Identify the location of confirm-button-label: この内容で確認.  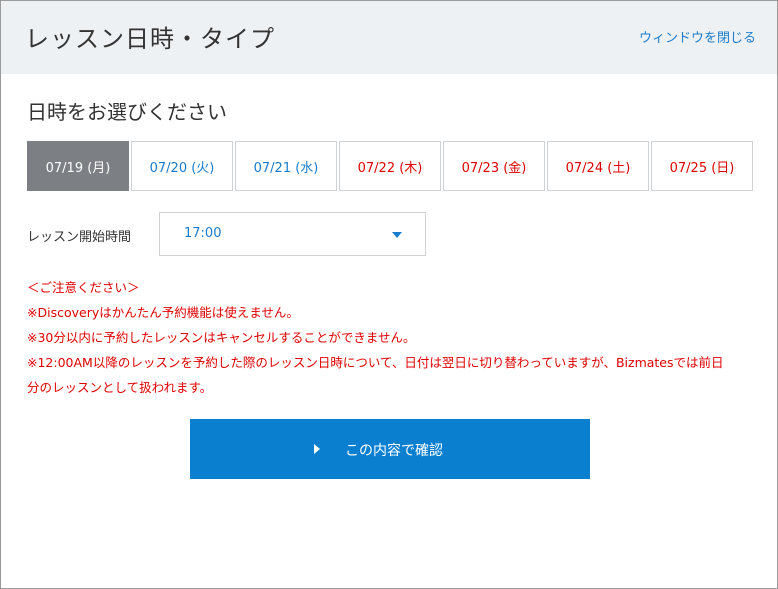
(394, 451).